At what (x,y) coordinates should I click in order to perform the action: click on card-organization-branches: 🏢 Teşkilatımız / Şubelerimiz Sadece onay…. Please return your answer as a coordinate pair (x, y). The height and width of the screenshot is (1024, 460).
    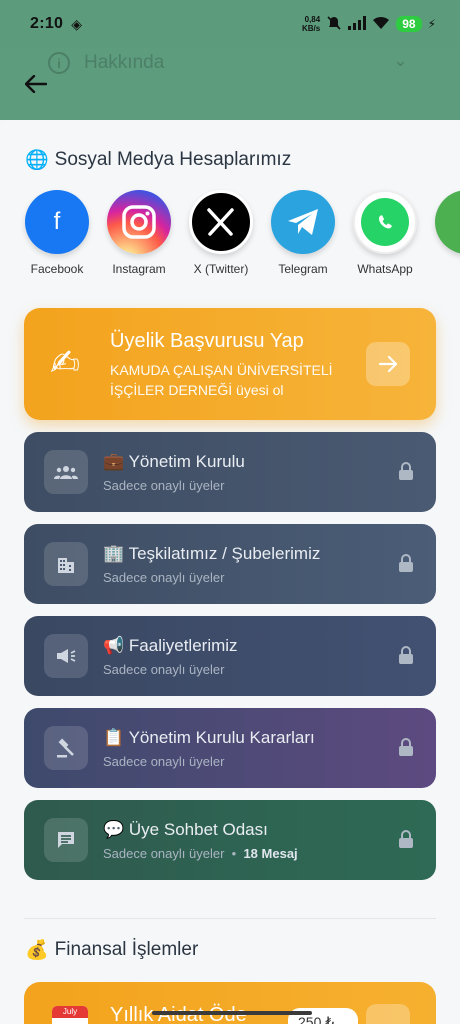
    Looking at the image, I should click on (230, 564).